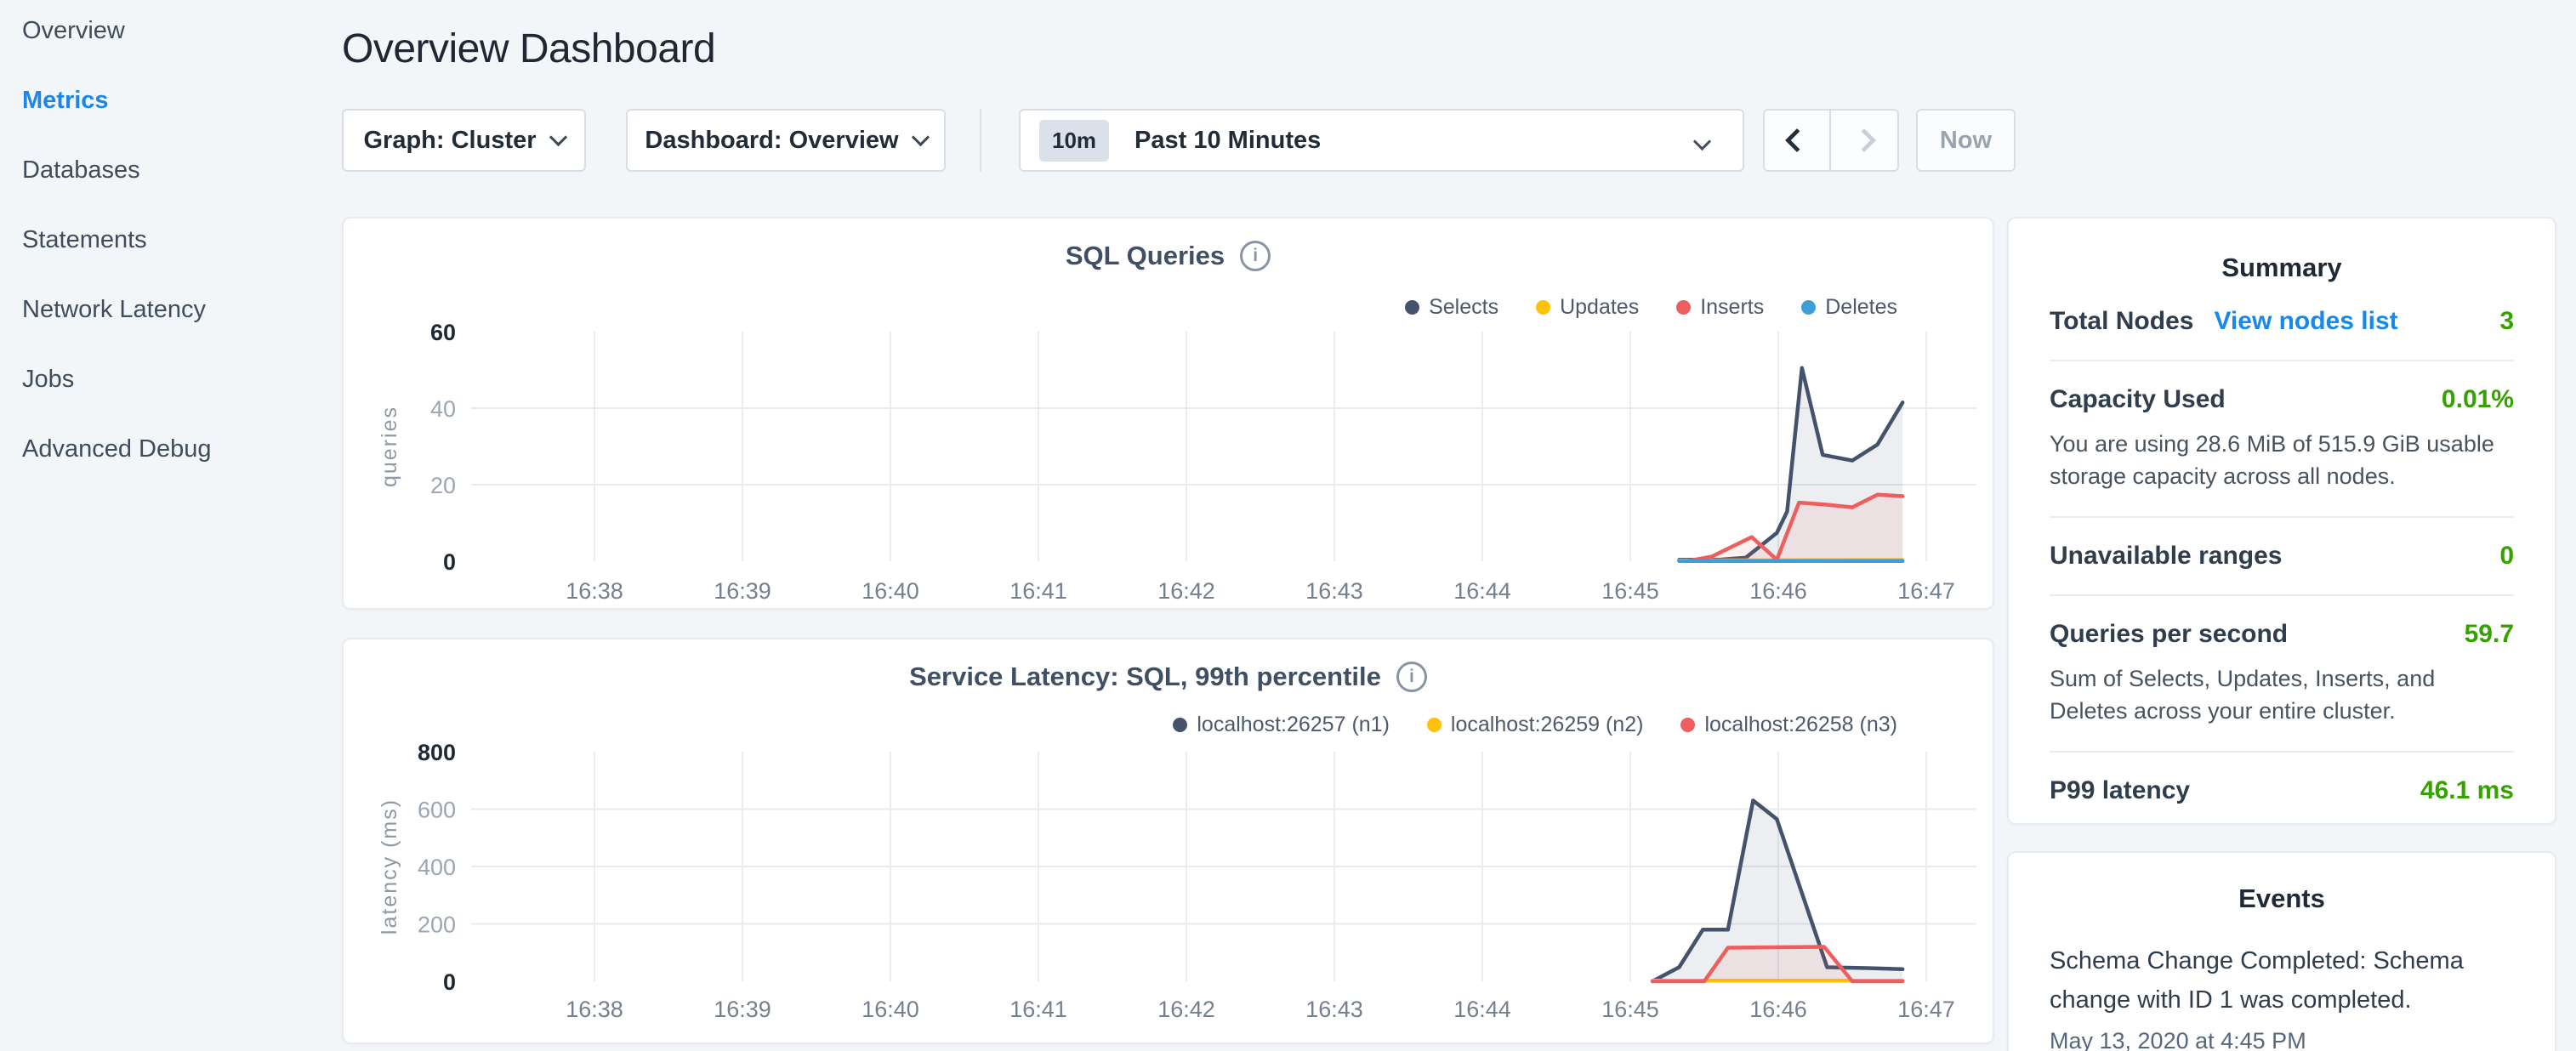 The width and height of the screenshot is (2576, 1051). What do you see at coordinates (175, 101) in the screenshot?
I see `sidebar-item-metrics: Metrics` at bounding box center [175, 101].